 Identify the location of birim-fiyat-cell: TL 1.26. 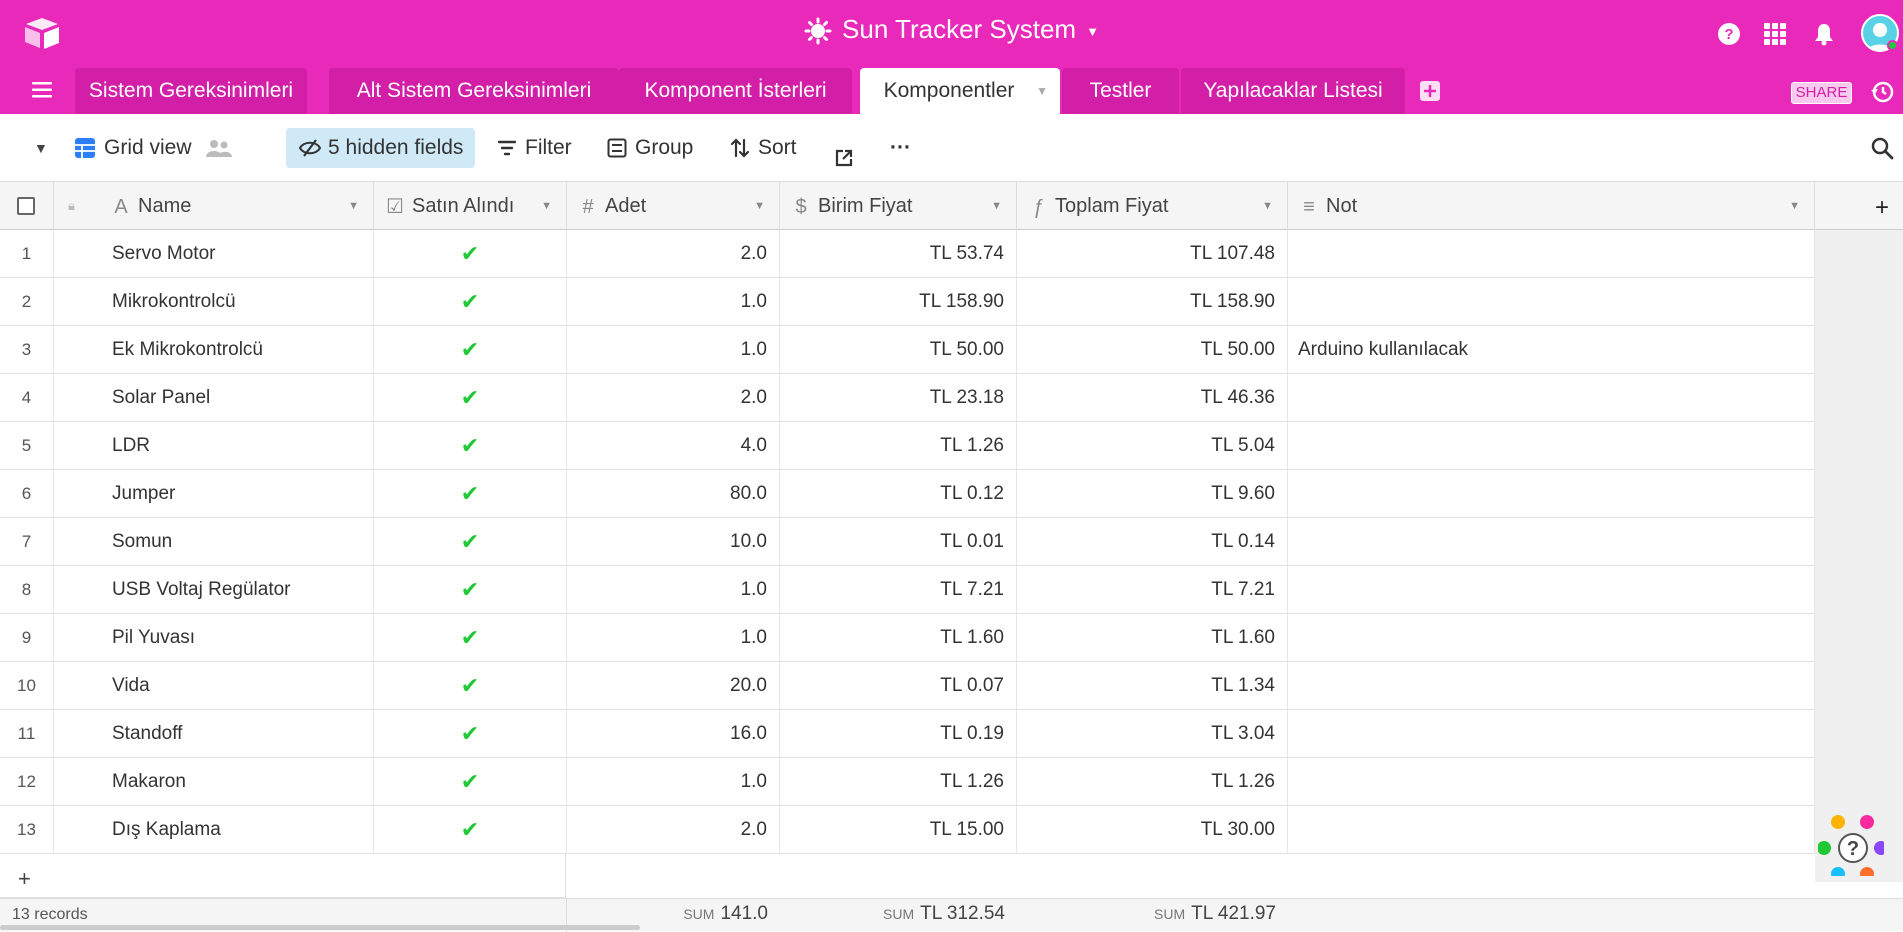
(898, 446).